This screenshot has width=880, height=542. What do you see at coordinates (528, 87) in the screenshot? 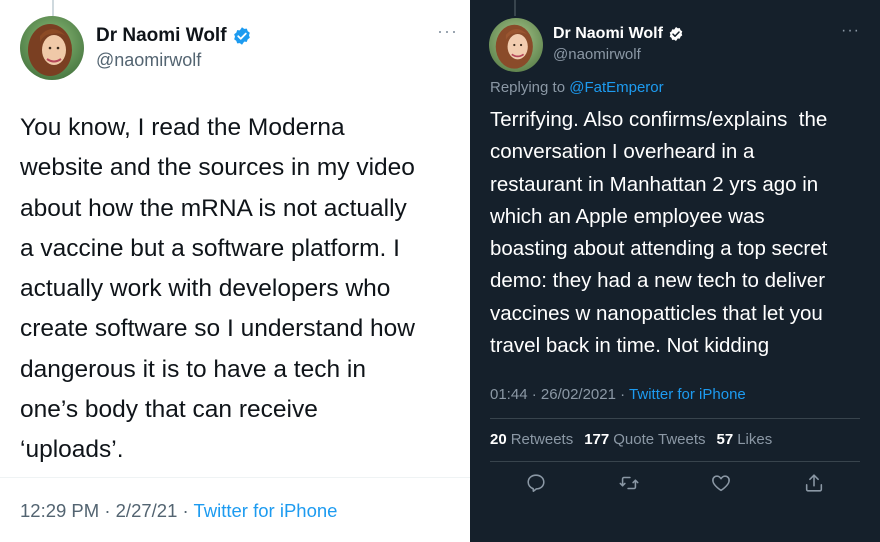
I see `replying-to-label: Replying to` at bounding box center [528, 87].